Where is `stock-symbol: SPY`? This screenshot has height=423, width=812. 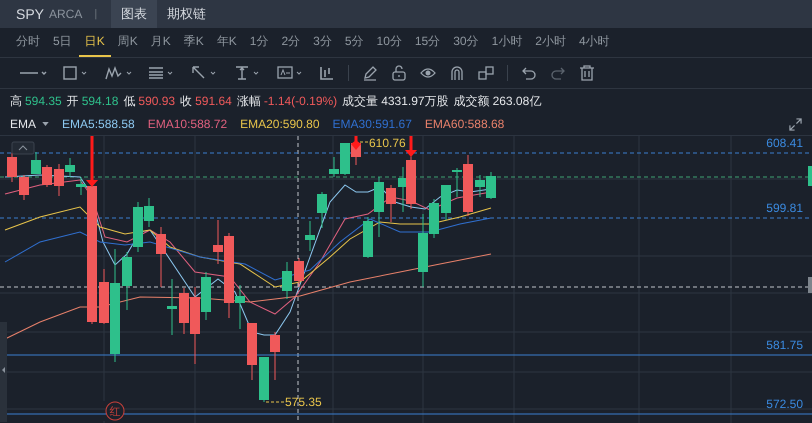
stock-symbol: SPY is located at coordinates (30, 14).